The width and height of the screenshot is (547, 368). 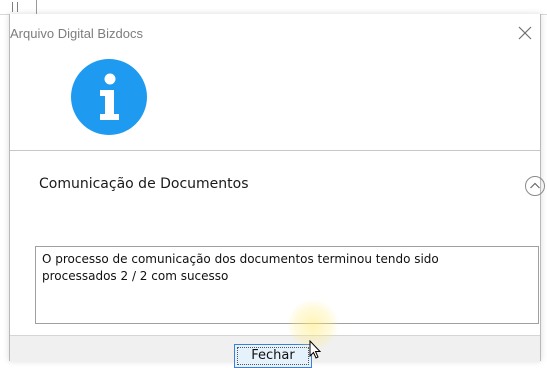 What do you see at coordinates (15, 7) in the screenshot?
I see `background-mark` at bounding box center [15, 7].